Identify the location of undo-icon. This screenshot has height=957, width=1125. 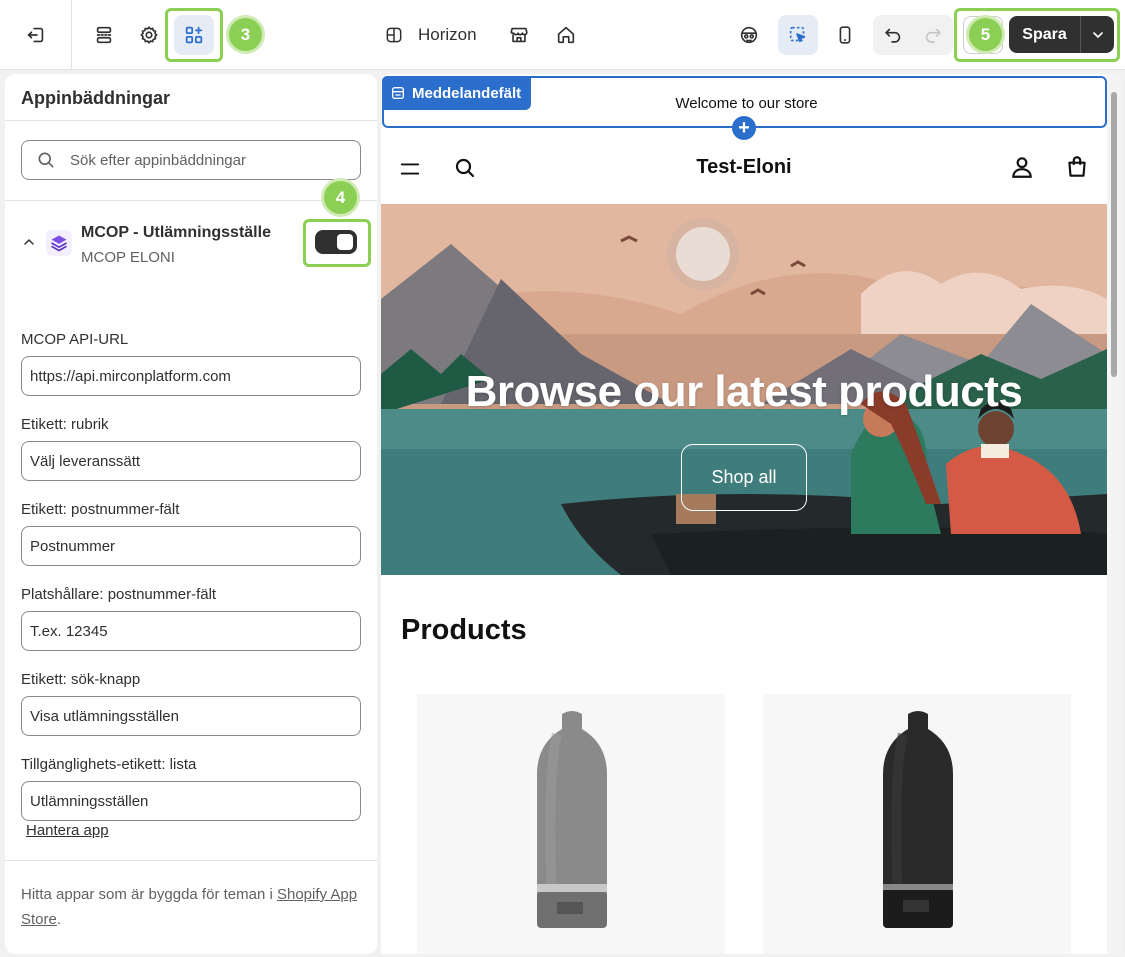
(893, 35).